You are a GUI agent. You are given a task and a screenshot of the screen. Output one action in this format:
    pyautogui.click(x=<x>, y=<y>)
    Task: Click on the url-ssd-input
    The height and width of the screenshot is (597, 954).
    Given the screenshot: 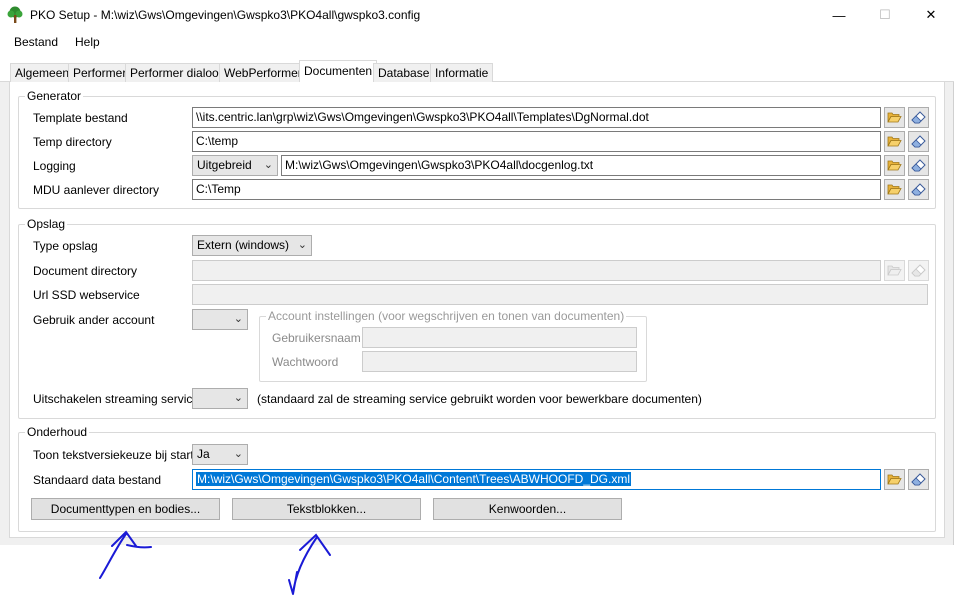 What is the action you would take?
    pyautogui.click(x=560, y=294)
    